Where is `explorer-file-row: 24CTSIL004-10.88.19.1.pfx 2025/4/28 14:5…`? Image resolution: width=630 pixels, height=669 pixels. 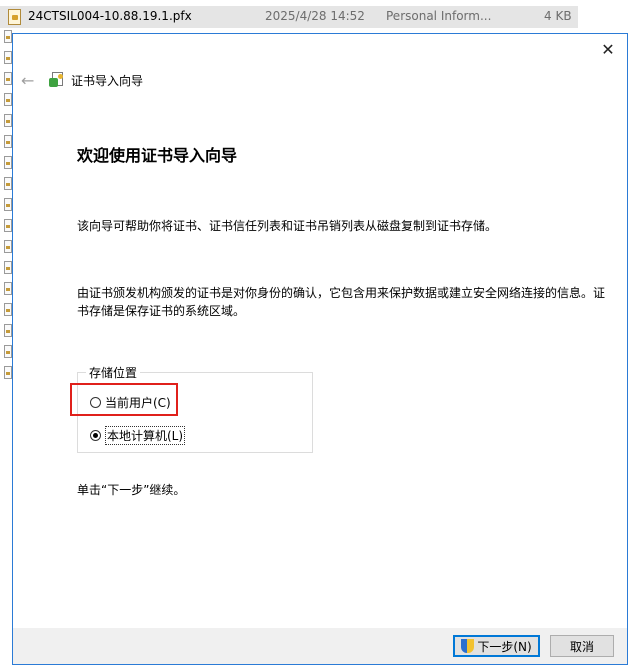 explorer-file-row: 24CTSIL004-10.88.19.1.pfx 2025/4/28 14:5… is located at coordinates (289, 17).